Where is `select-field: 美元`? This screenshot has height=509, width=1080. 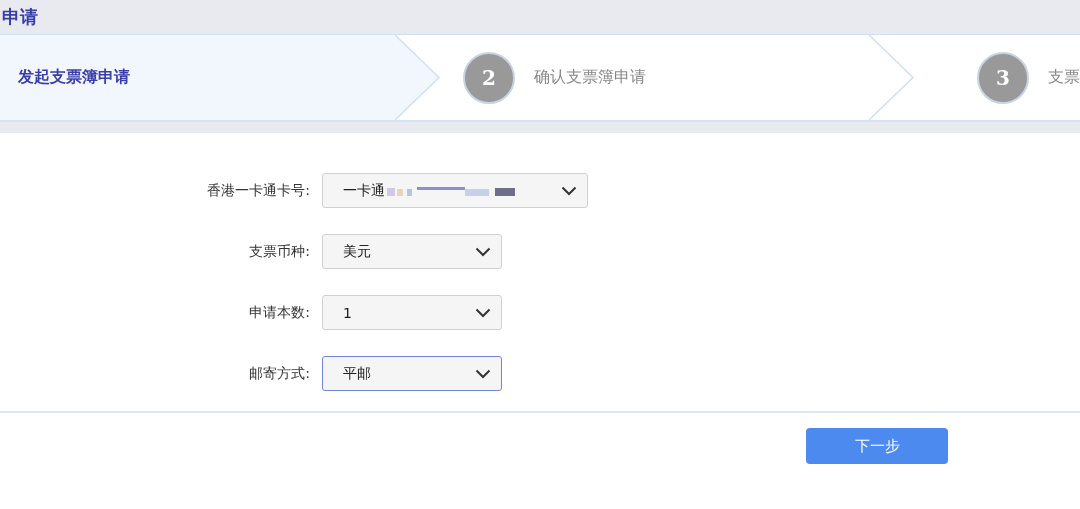 select-field: 美元 is located at coordinates (412, 251).